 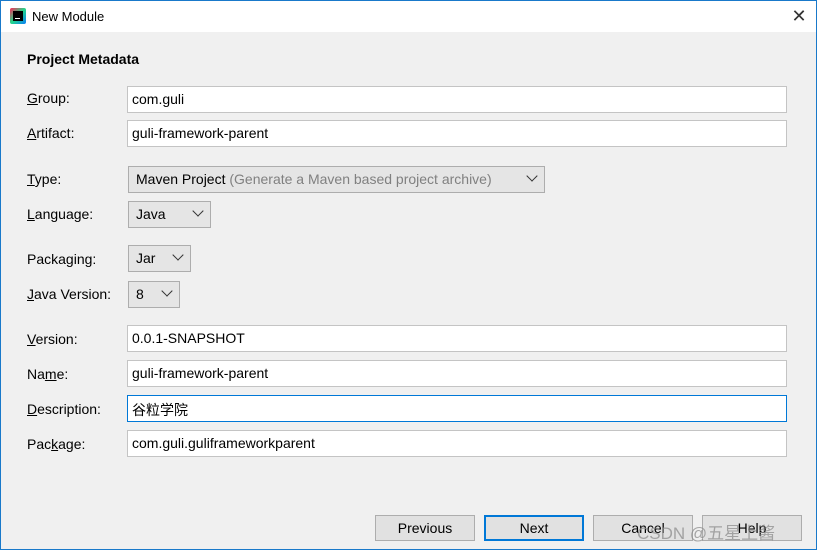 What do you see at coordinates (18, 16) in the screenshot?
I see `intellij-app-icon` at bounding box center [18, 16].